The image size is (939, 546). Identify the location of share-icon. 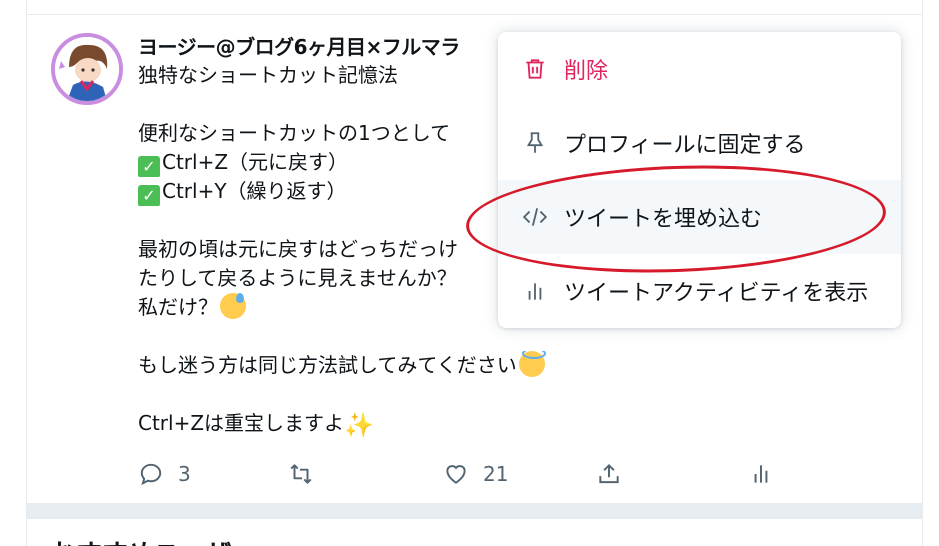
(609, 473).